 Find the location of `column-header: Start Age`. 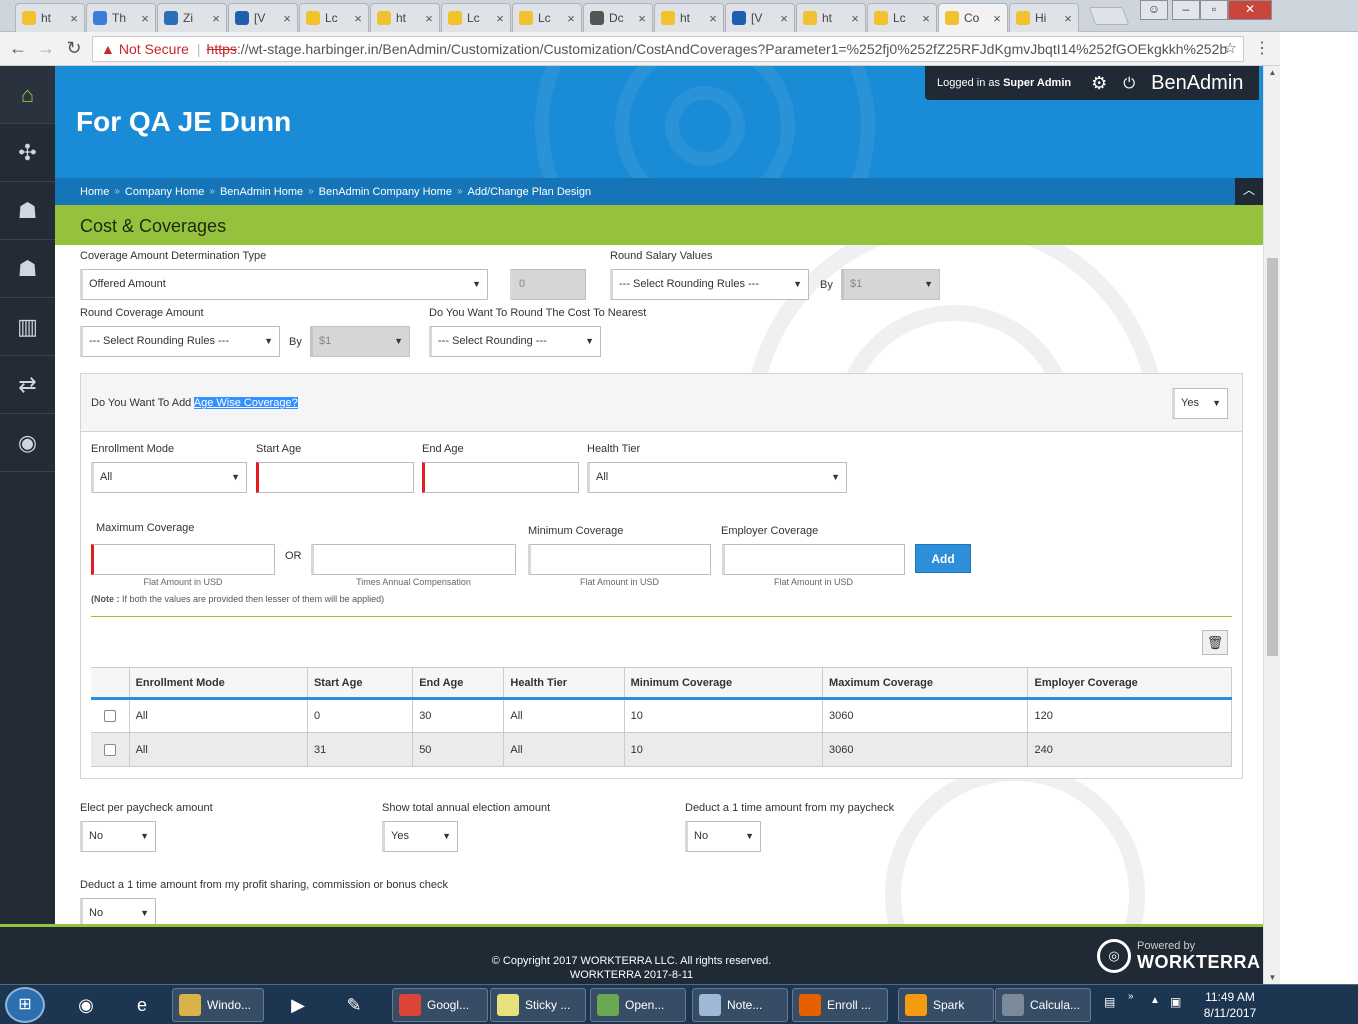

column-header: Start Age is located at coordinates (360, 683).